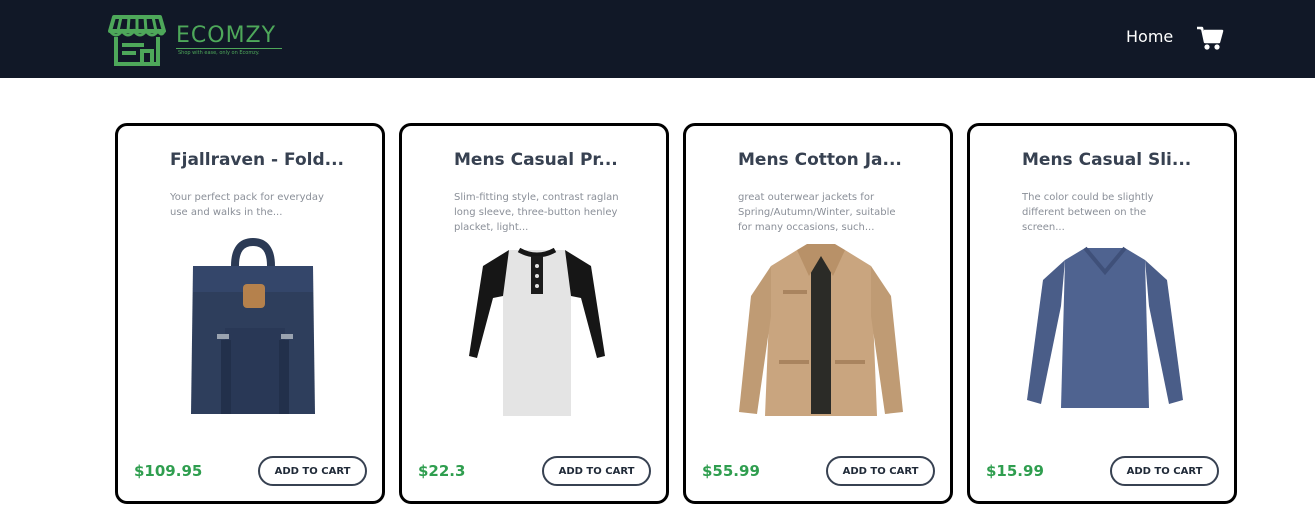 The width and height of the screenshot is (1315, 530). What do you see at coordinates (442, 471) in the screenshot?
I see `product-price: $22.3` at bounding box center [442, 471].